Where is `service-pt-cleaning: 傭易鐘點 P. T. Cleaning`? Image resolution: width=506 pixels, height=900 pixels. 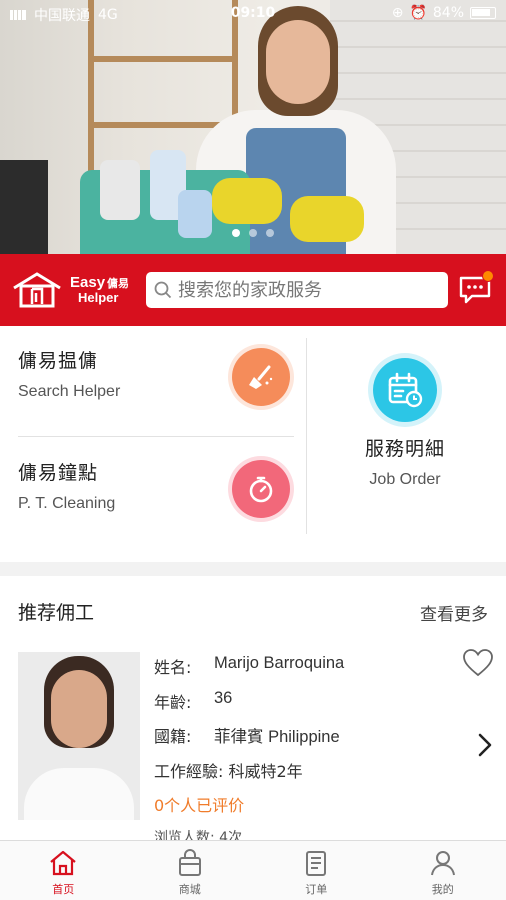 service-pt-cleaning: 傭易鐘點 P. T. Cleaning is located at coordinates (158, 502).